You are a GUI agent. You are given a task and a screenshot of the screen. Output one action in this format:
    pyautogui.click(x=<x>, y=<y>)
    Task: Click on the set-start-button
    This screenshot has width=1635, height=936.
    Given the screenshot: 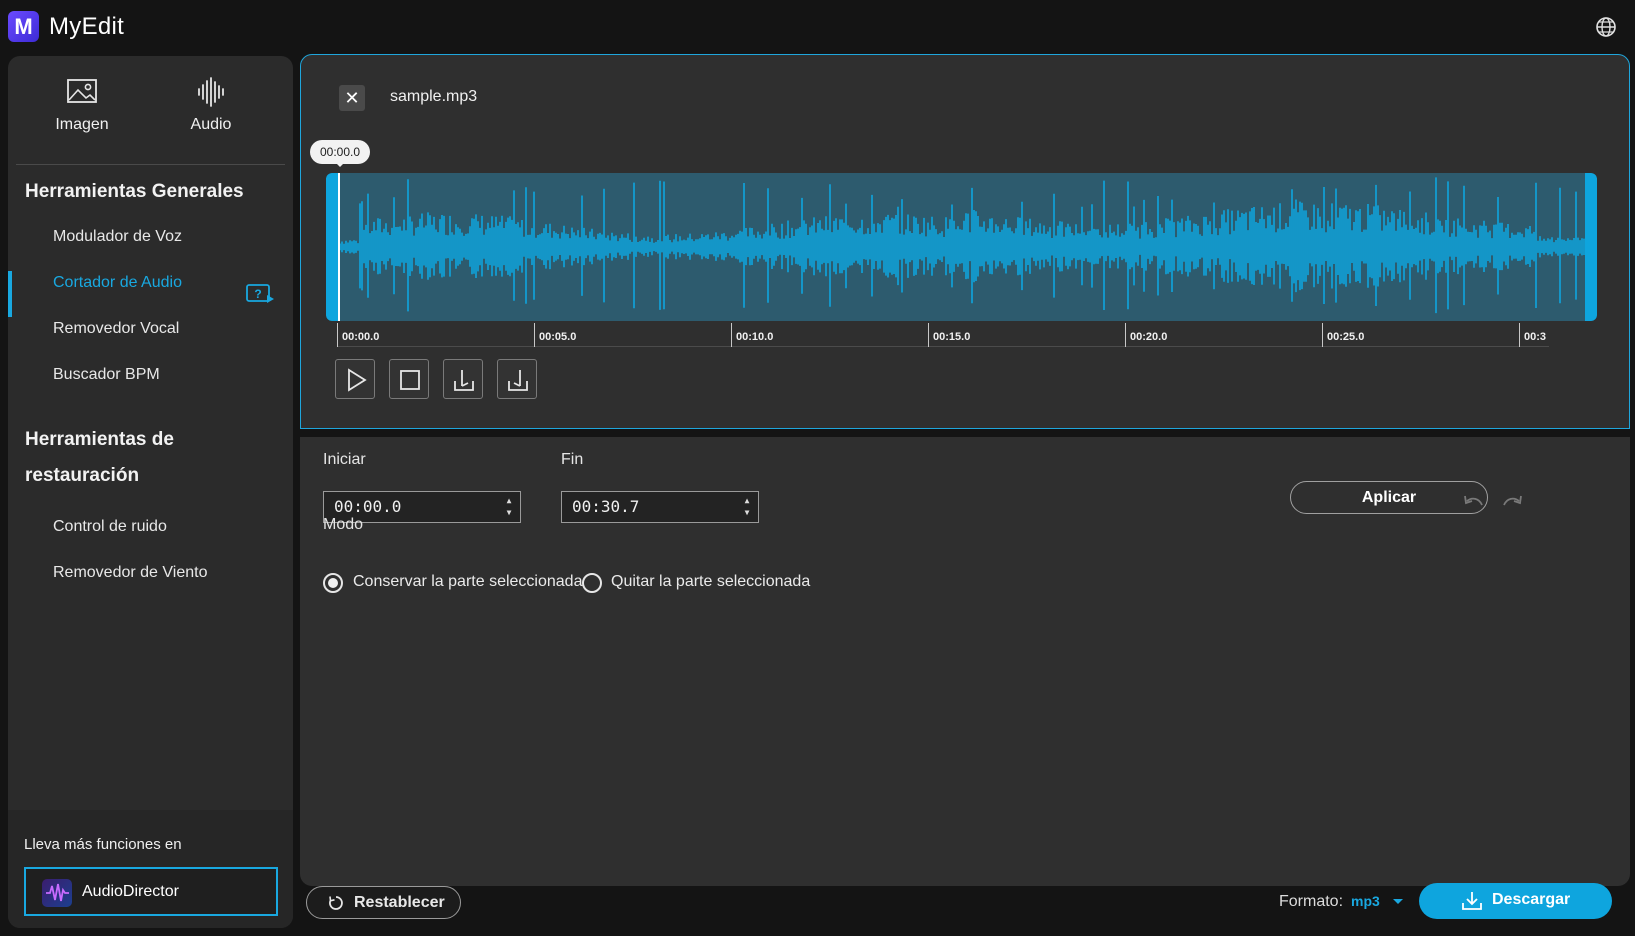 What is the action you would take?
    pyautogui.click(x=463, y=379)
    